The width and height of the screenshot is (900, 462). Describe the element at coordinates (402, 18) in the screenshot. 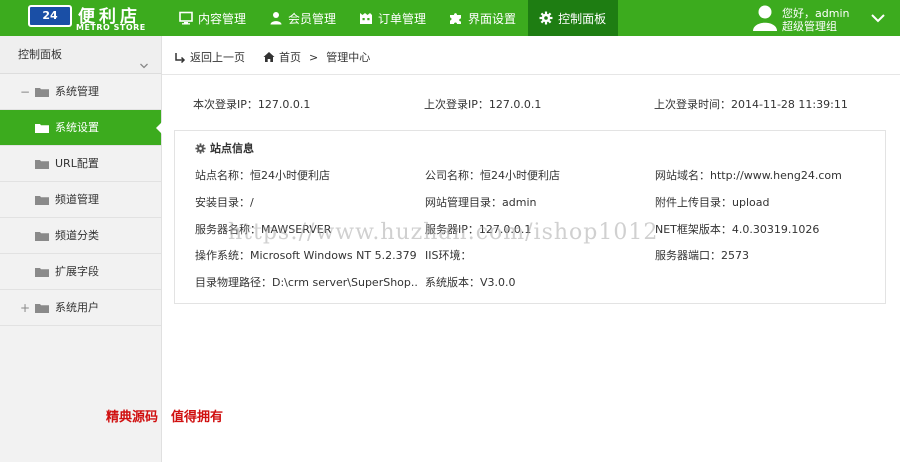

I see `nav-orders-label: 订单管理` at that location.